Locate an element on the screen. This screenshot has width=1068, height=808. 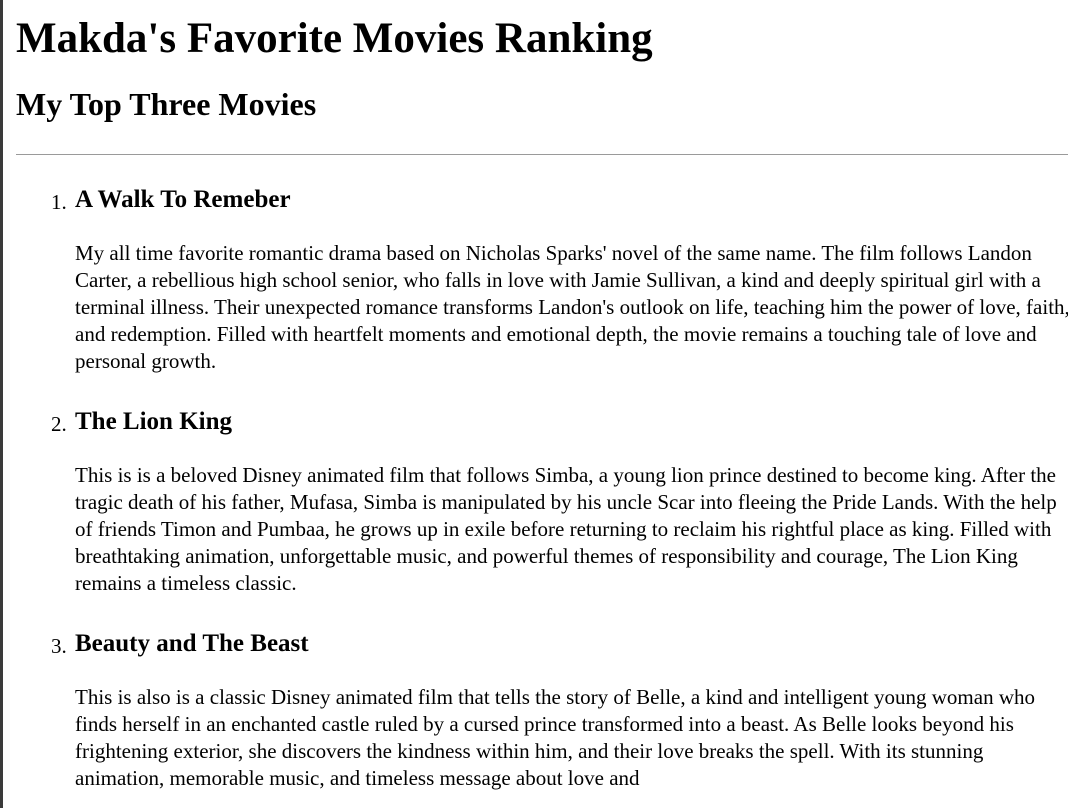
movie-title: The Lion King is located at coordinates (153, 421).